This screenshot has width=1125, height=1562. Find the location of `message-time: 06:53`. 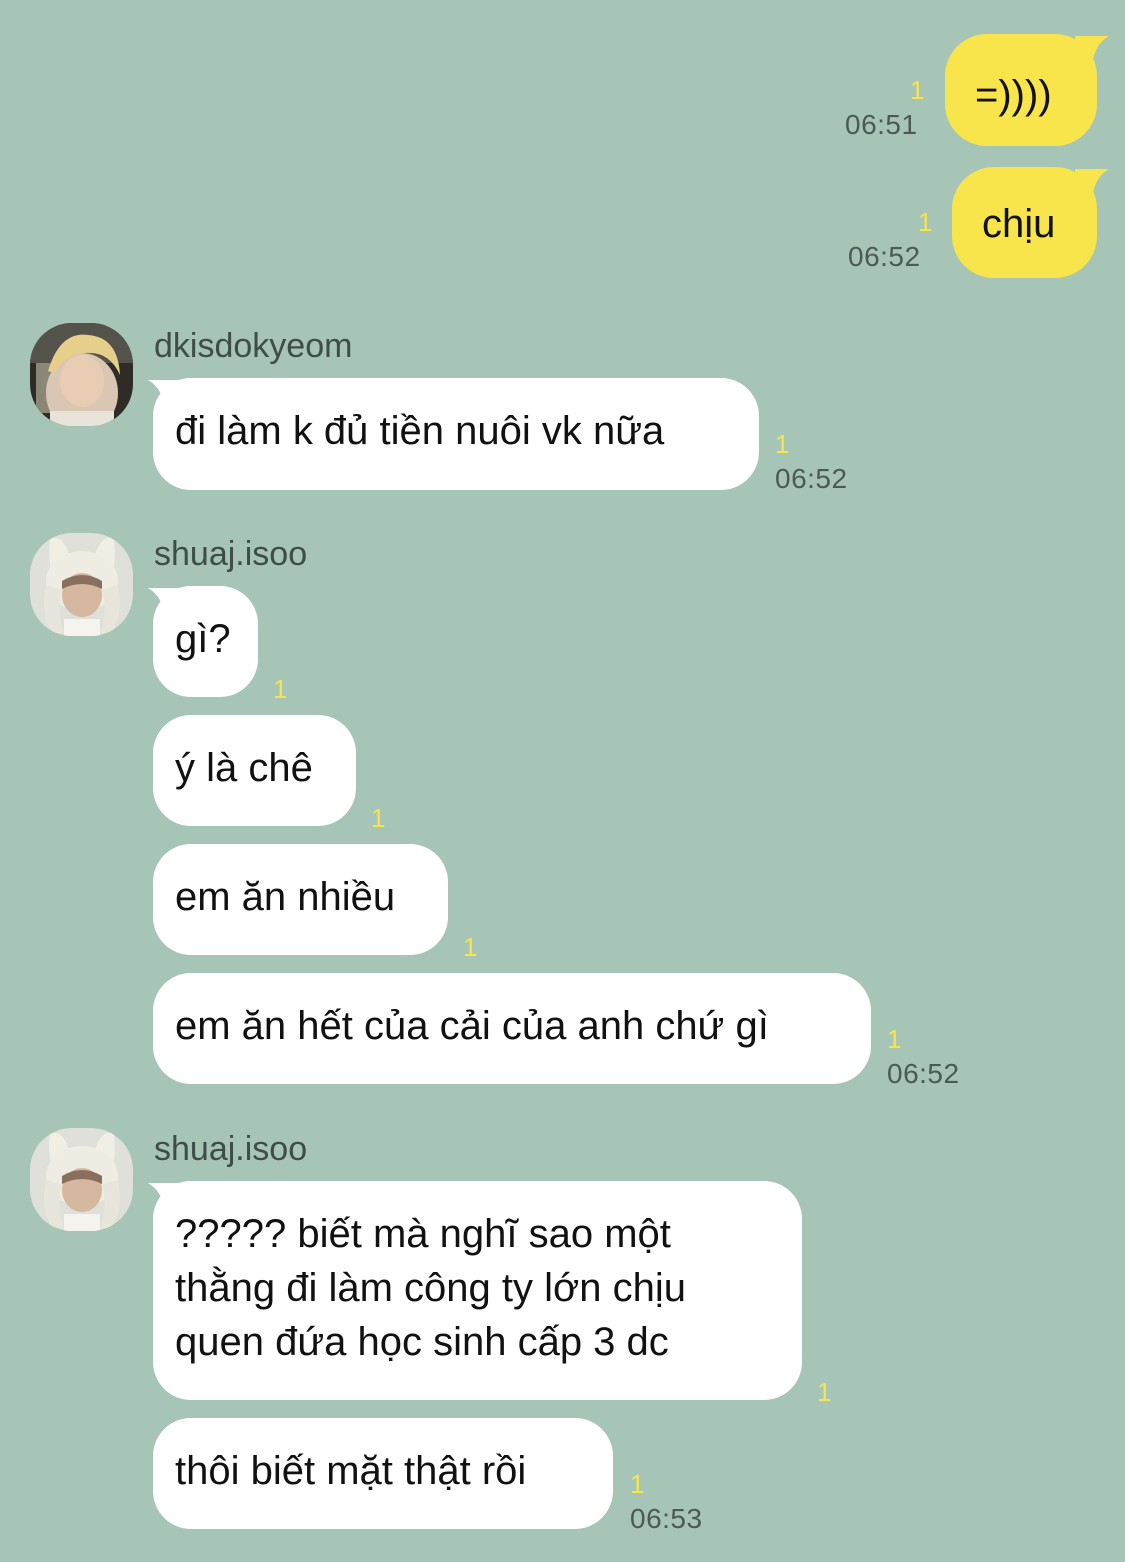

message-time: 06:53 is located at coordinates (666, 1518).